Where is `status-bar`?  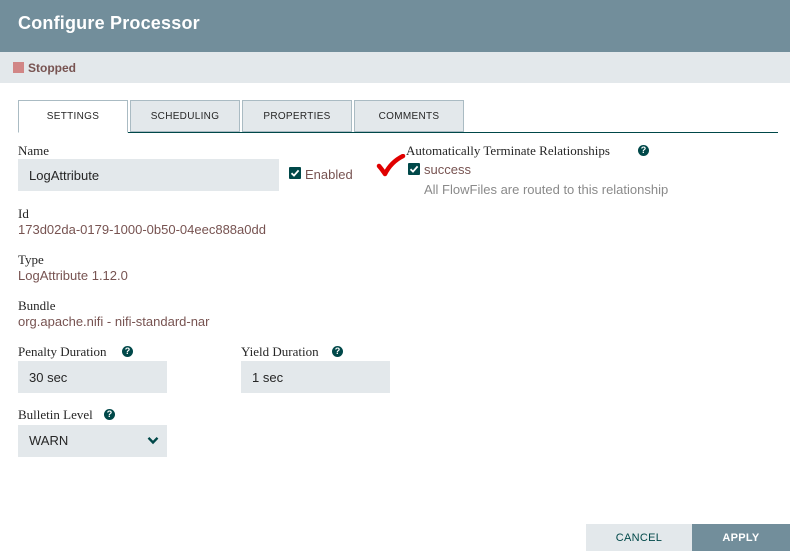
status-bar is located at coordinates (395, 67).